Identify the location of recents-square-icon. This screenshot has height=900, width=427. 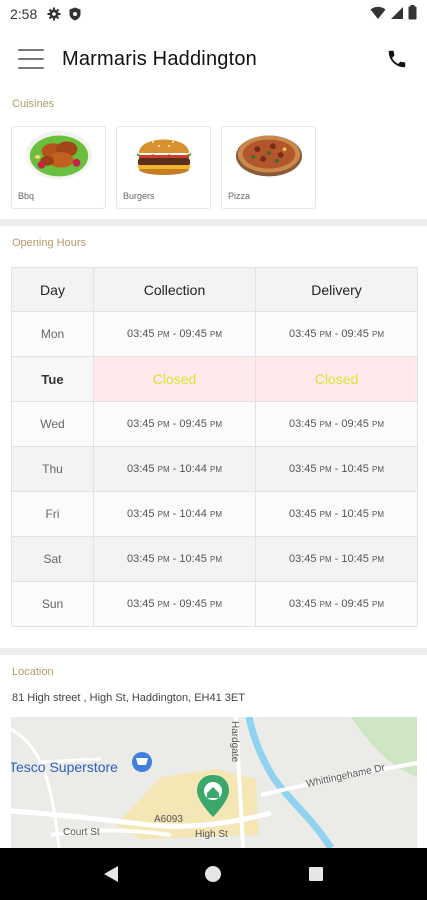
(315, 874).